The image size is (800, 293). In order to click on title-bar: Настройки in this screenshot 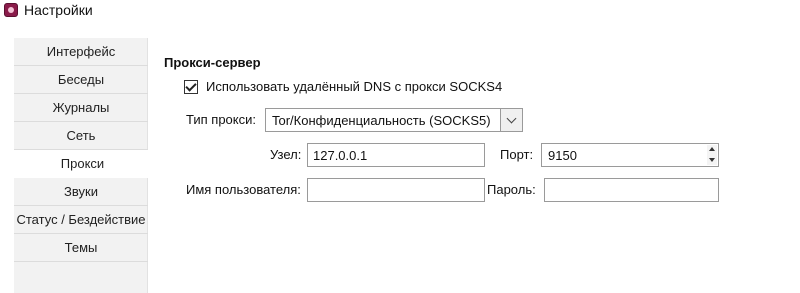, I will do `click(400, 11)`.